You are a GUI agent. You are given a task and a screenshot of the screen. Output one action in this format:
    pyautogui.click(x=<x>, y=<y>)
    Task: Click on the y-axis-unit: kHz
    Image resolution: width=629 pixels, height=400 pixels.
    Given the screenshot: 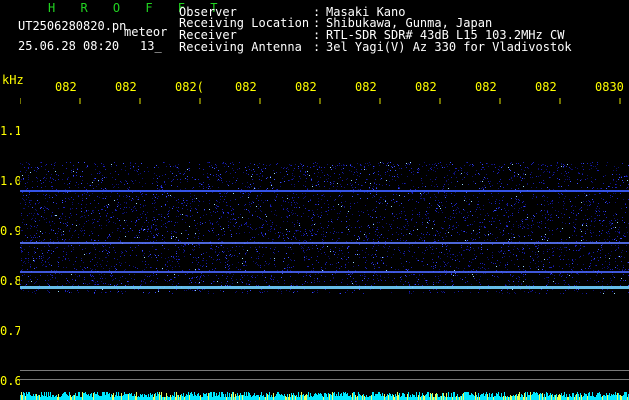 What is the action you would take?
    pyautogui.click(x=13, y=80)
    